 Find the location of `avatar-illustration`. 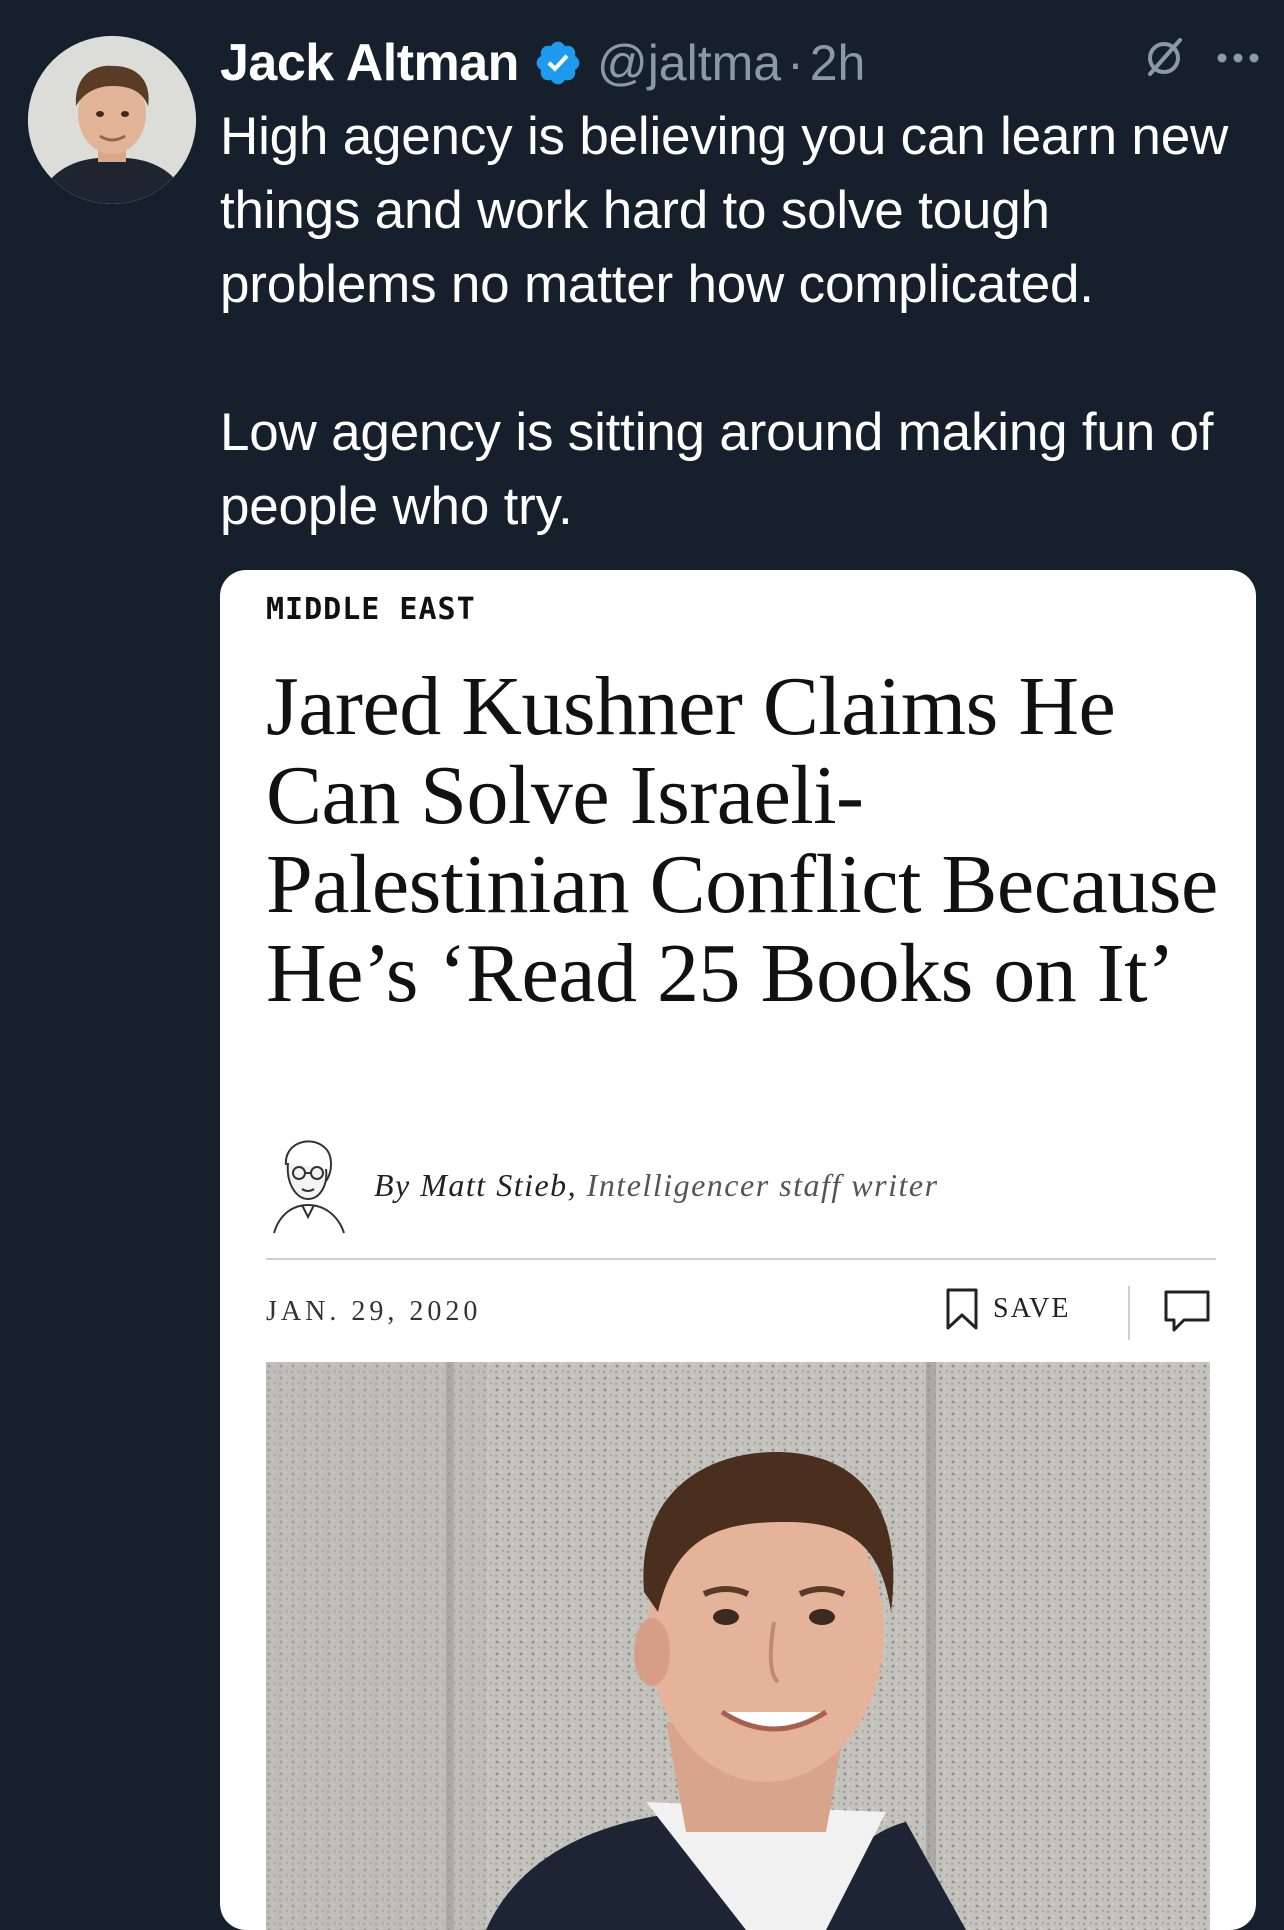

avatar-illustration is located at coordinates (112, 120).